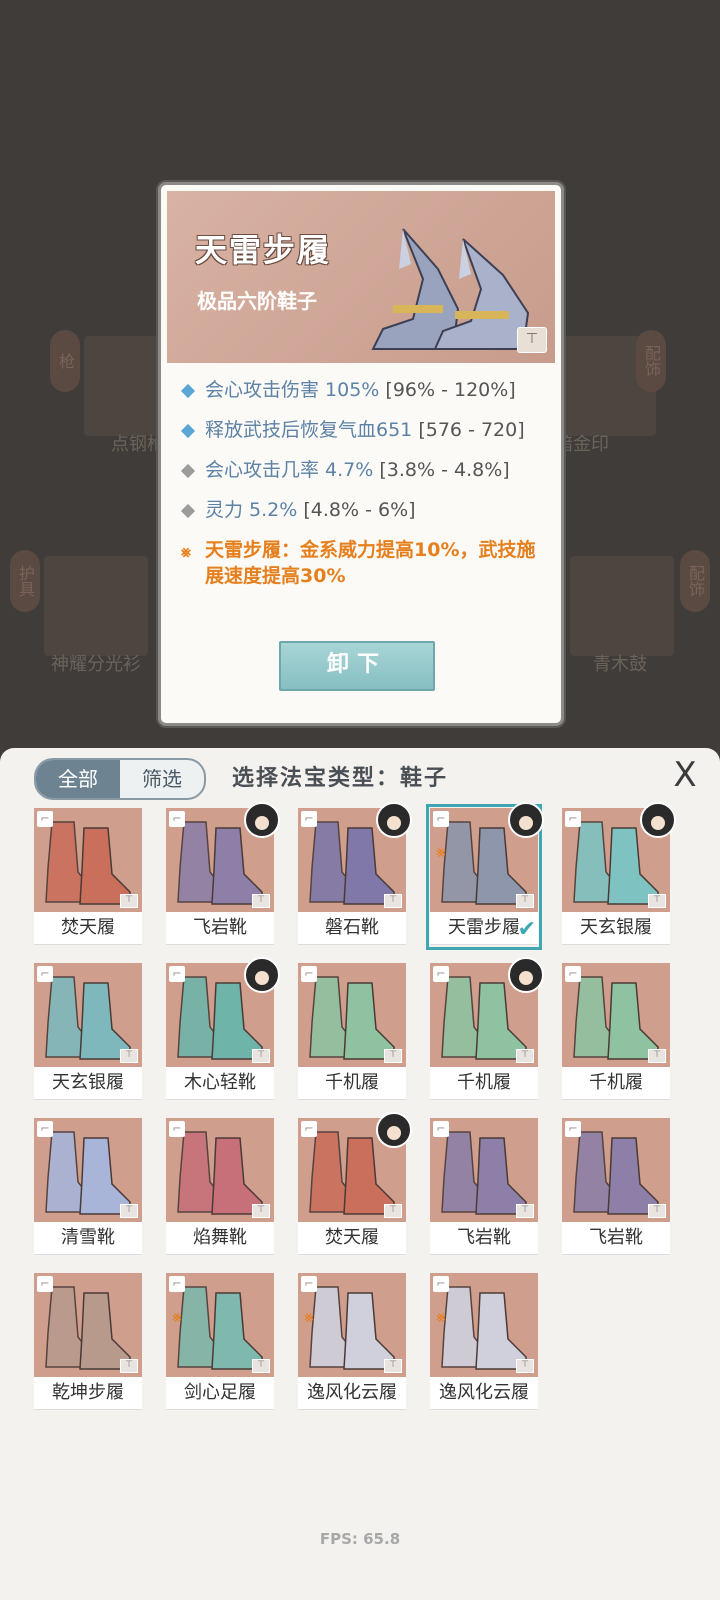 The image size is (720, 1600). I want to click on close-icon: X, so click(685, 775).